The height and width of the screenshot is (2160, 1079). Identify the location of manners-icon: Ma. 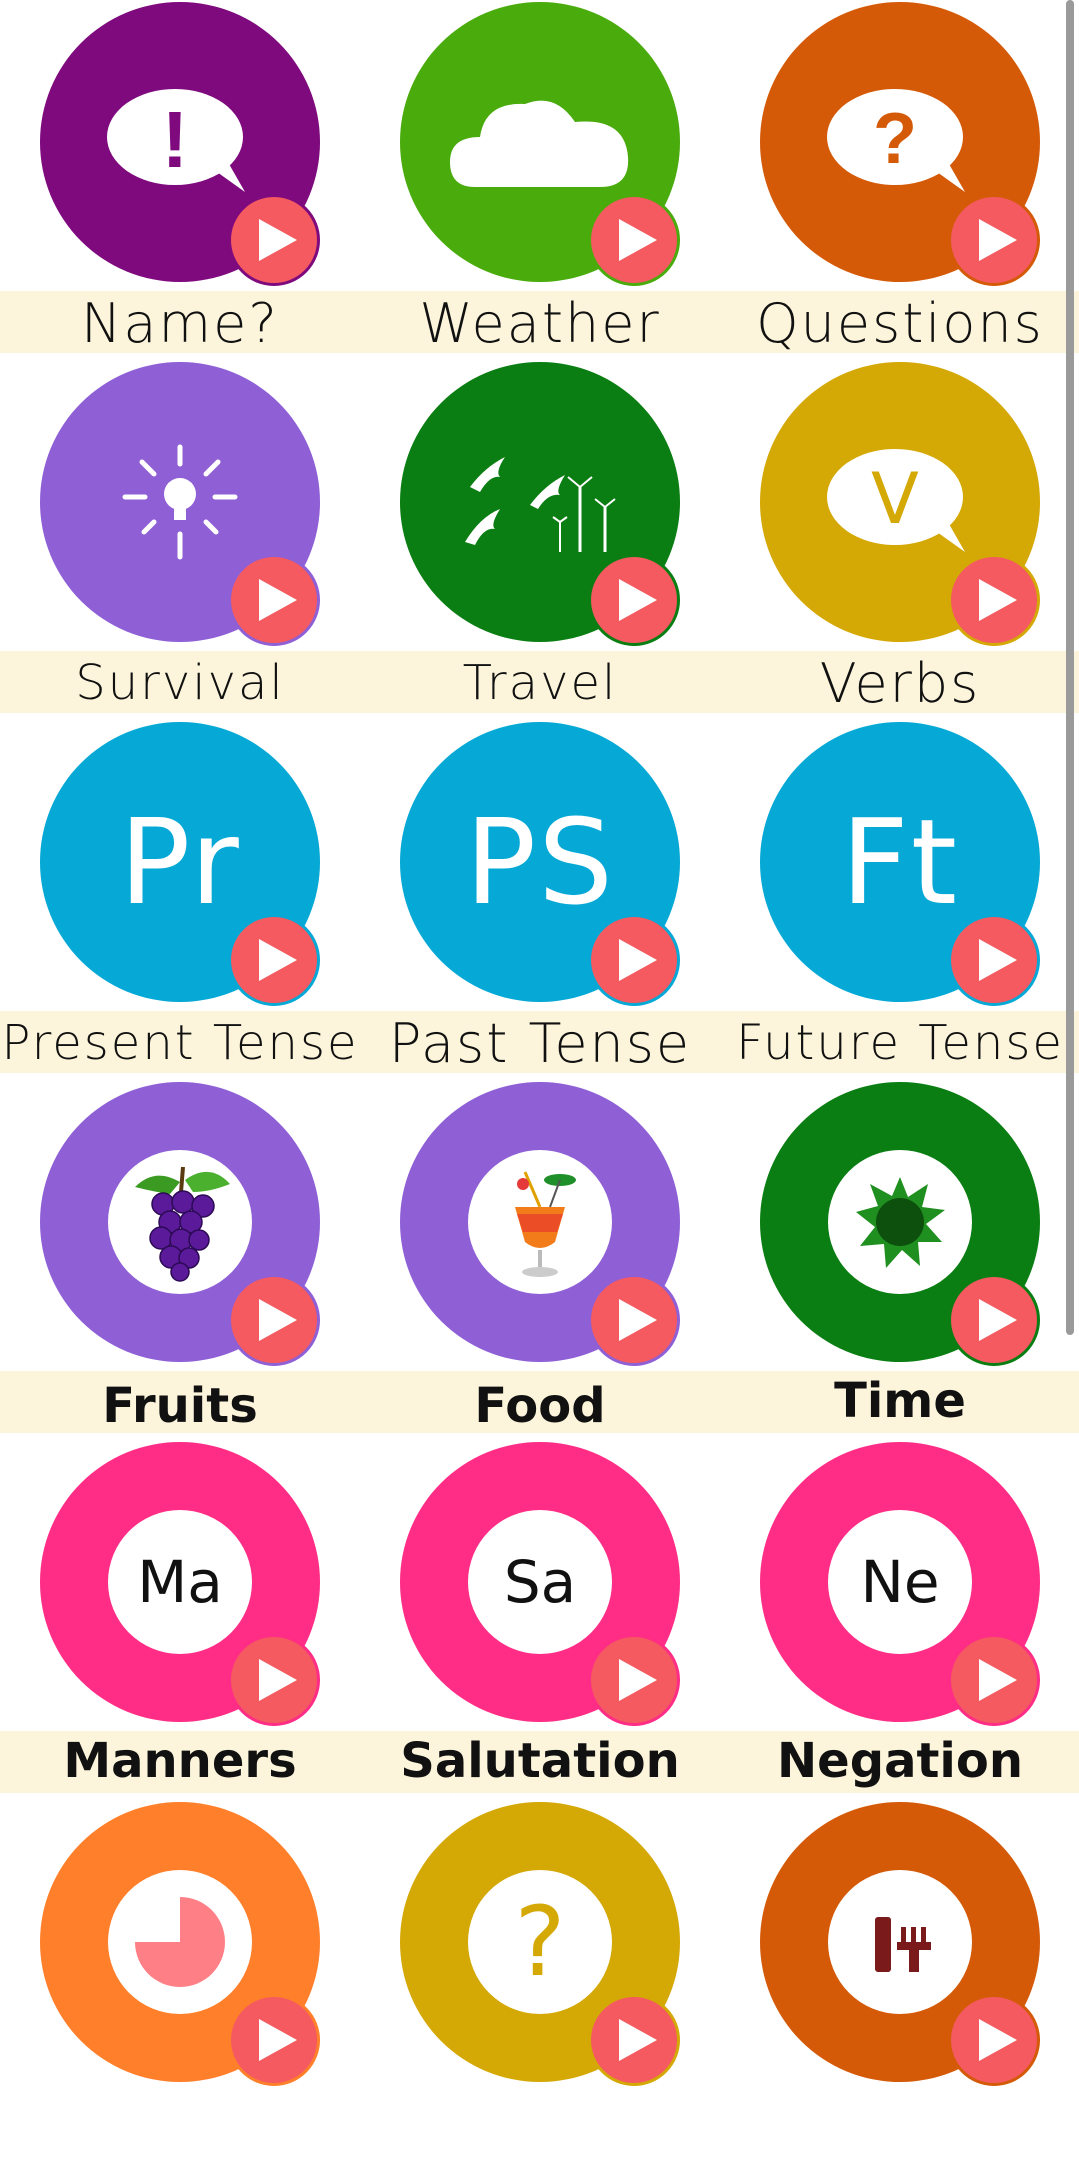
(180, 1582).